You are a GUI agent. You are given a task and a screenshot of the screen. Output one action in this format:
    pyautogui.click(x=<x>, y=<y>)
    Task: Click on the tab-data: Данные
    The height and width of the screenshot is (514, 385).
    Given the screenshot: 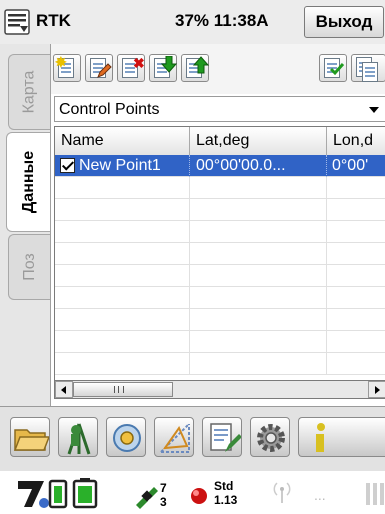 What is the action you would take?
    pyautogui.click(x=29, y=182)
    